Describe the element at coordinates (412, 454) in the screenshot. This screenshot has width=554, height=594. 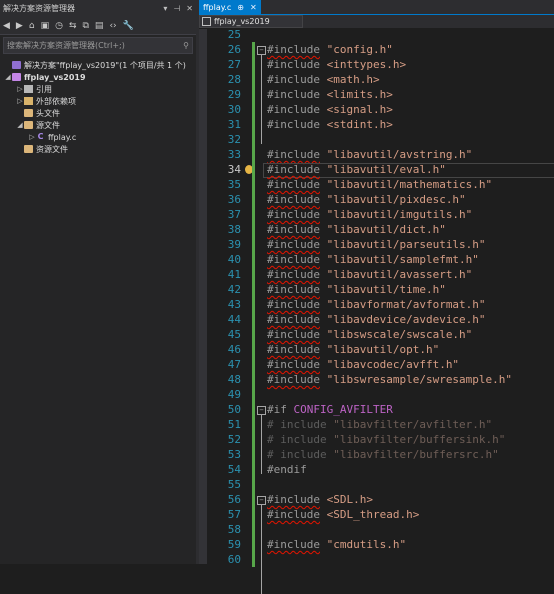
I see `code-token: "libavfilter/buffersrc.h"` at that location.